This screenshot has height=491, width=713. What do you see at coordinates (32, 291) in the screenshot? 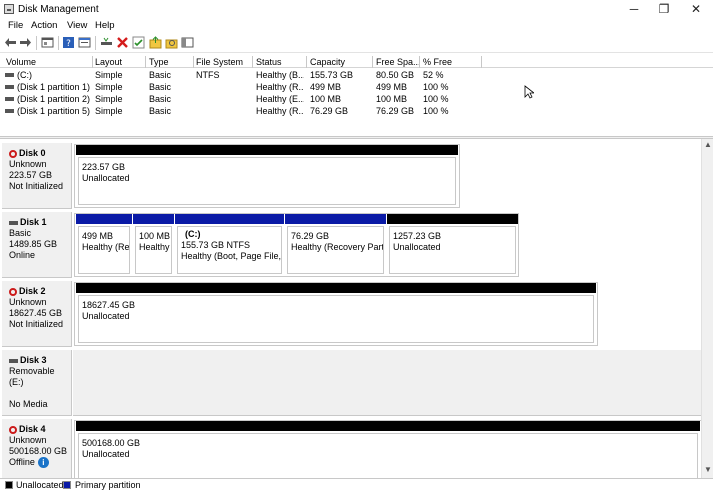
I see `disk-name: Disk 2` at bounding box center [32, 291].